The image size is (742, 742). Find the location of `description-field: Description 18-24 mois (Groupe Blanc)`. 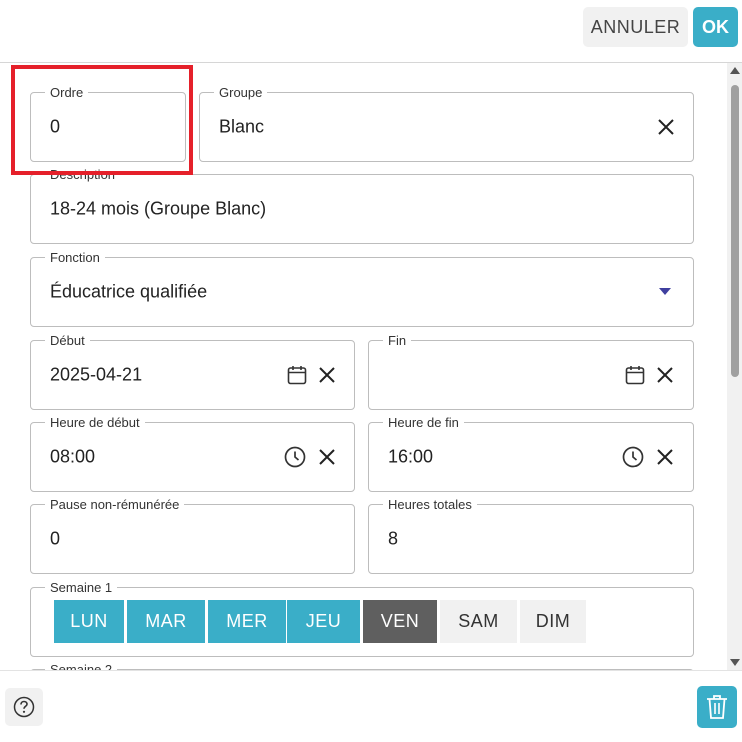

description-field: Description 18-24 mois (Groupe Blanc) is located at coordinates (362, 205).